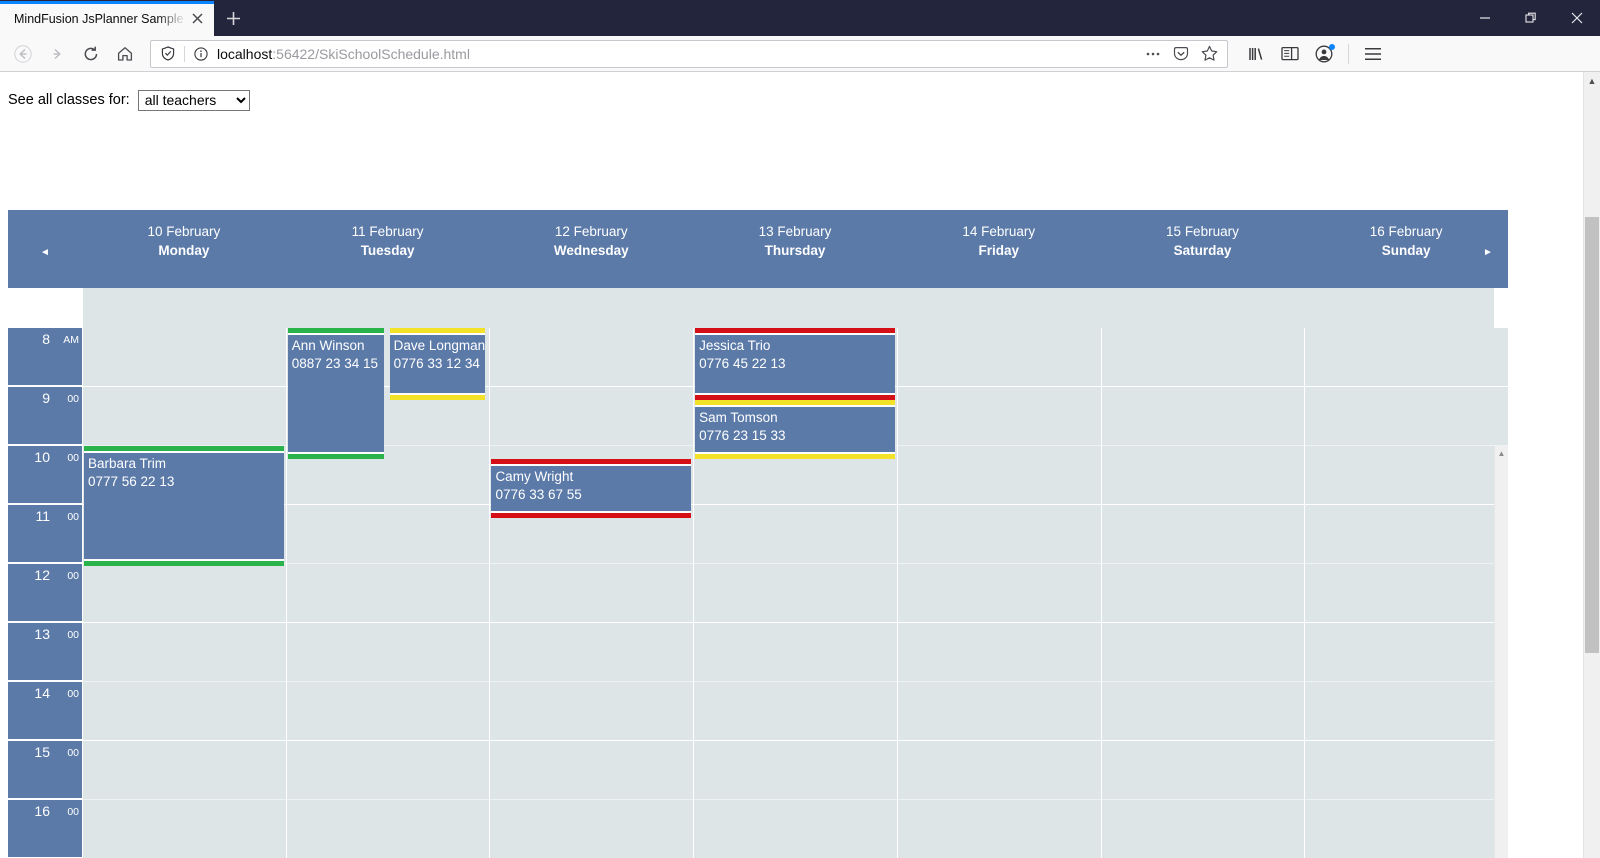  What do you see at coordinates (788, 308) in the screenshot?
I see `all-day-row` at bounding box center [788, 308].